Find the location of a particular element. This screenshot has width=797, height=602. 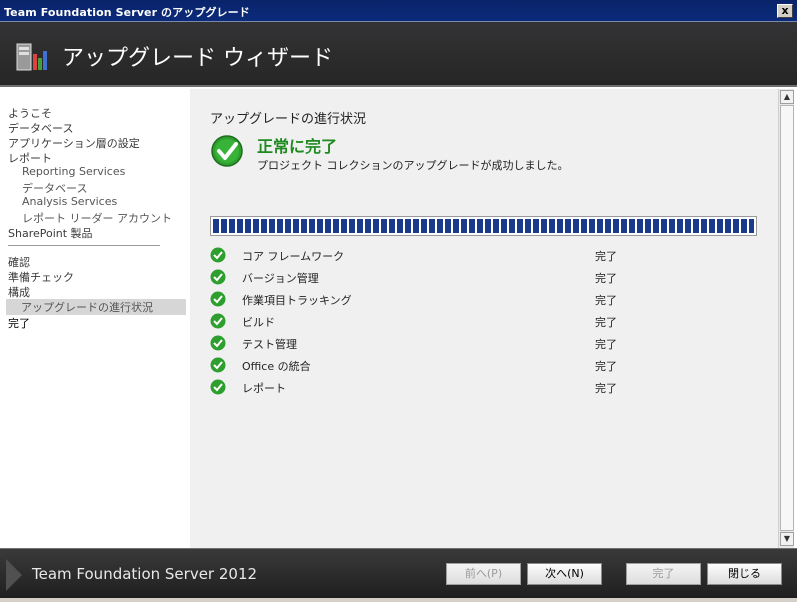

nav-item-reporting-services: Reporting Services is located at coordinates (73, 171).